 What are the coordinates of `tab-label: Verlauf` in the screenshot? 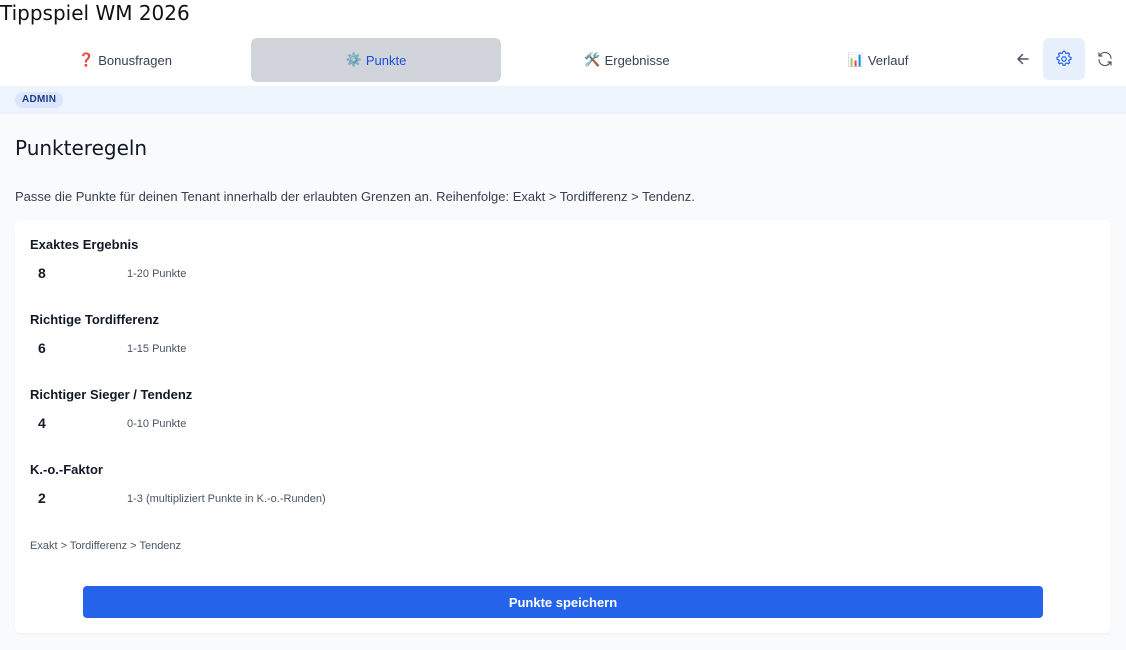 It's located at (888, 60).